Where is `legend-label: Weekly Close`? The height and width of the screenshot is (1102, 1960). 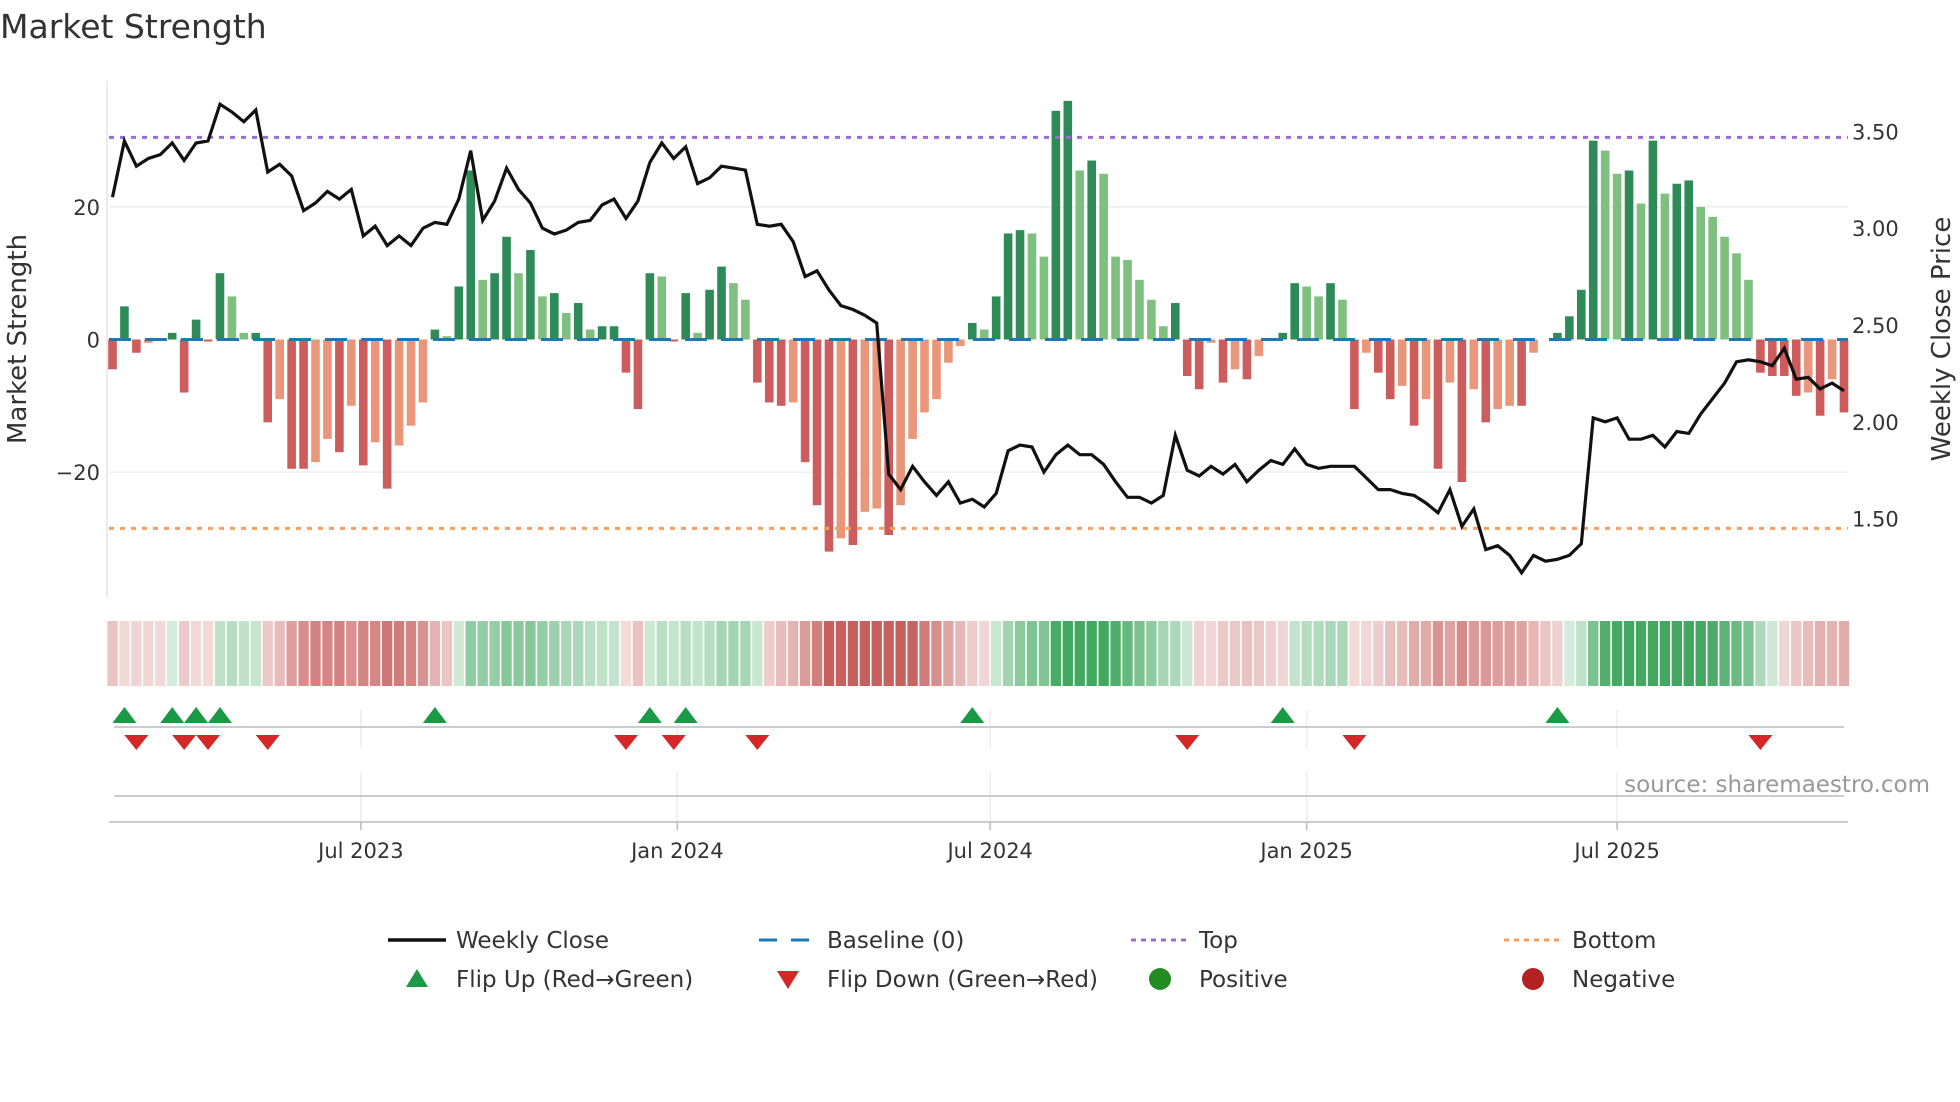
legend-label: Weekly Close is located at coordinates (532, 941).